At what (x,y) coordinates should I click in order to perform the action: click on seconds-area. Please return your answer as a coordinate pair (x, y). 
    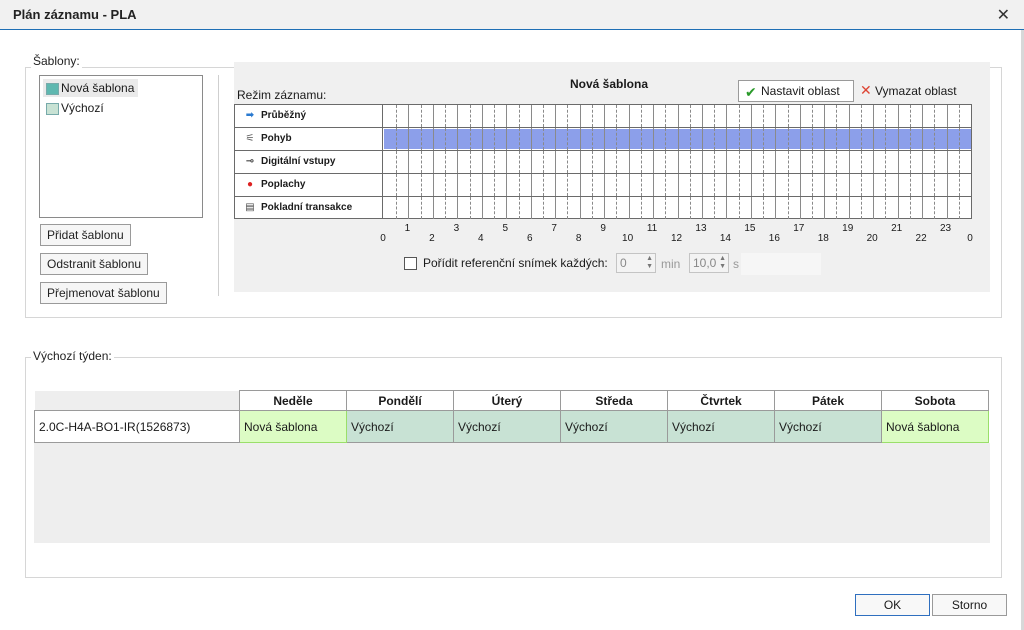
    Looking at the image, I should click on (781, 264).